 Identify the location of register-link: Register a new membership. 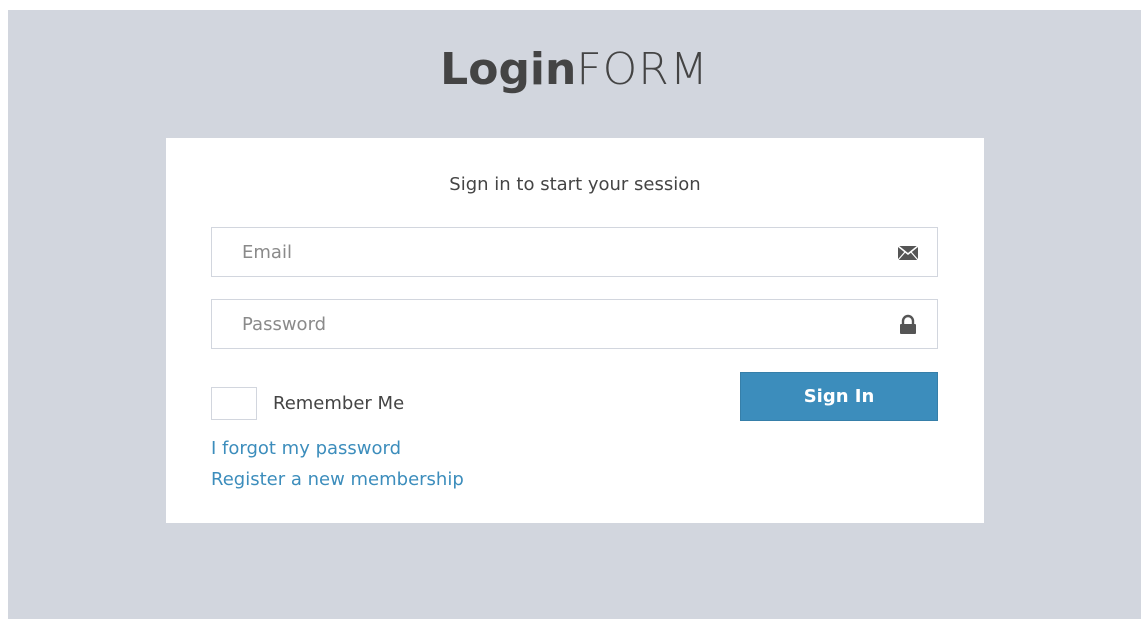
(337, 479).